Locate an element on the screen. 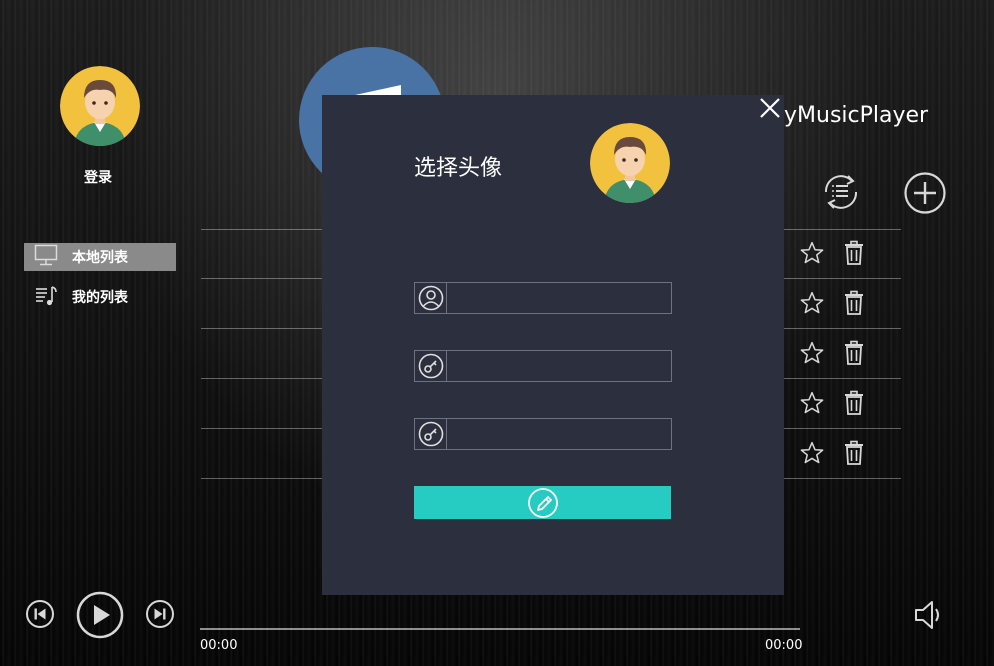 This screenshot has height=666, width=994. next-track-icon is located at coordinates (160, 614).